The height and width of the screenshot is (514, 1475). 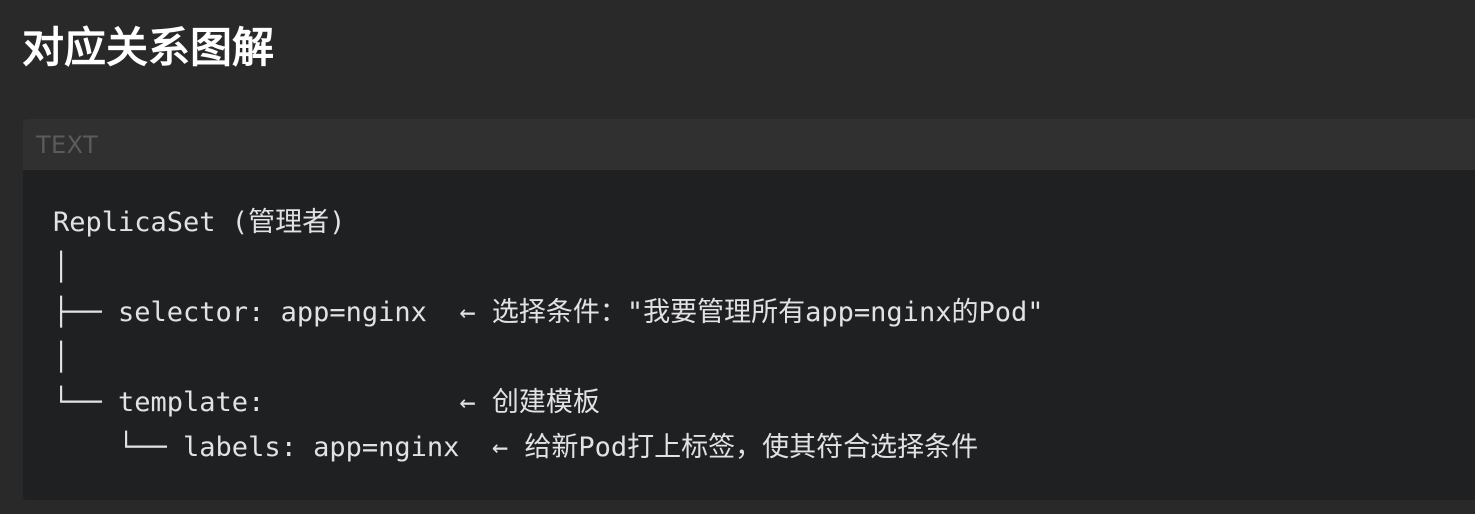 What do you see at coordinates (749, 144) in the screenshot?
I see `code-block-header: TEXT` at bounding box center [749, 144].